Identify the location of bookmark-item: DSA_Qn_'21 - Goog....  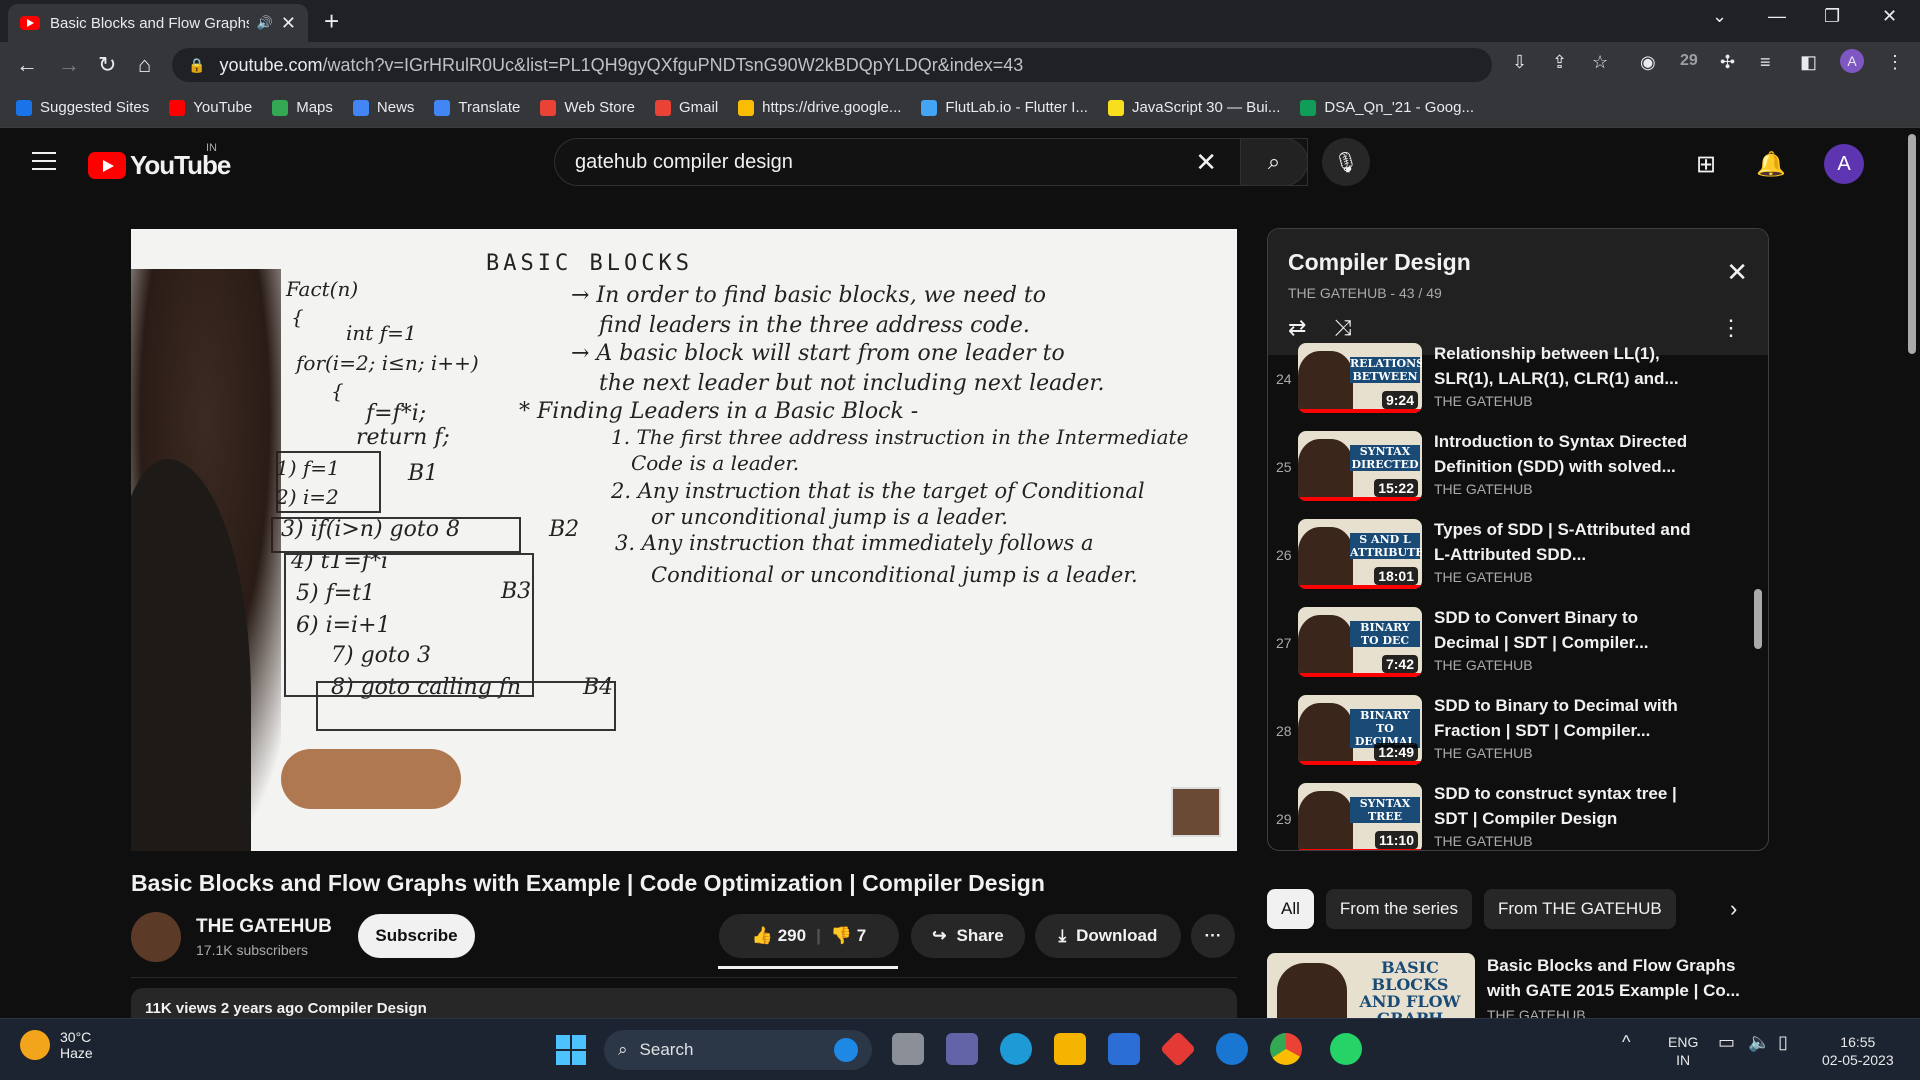
(1387, 107).